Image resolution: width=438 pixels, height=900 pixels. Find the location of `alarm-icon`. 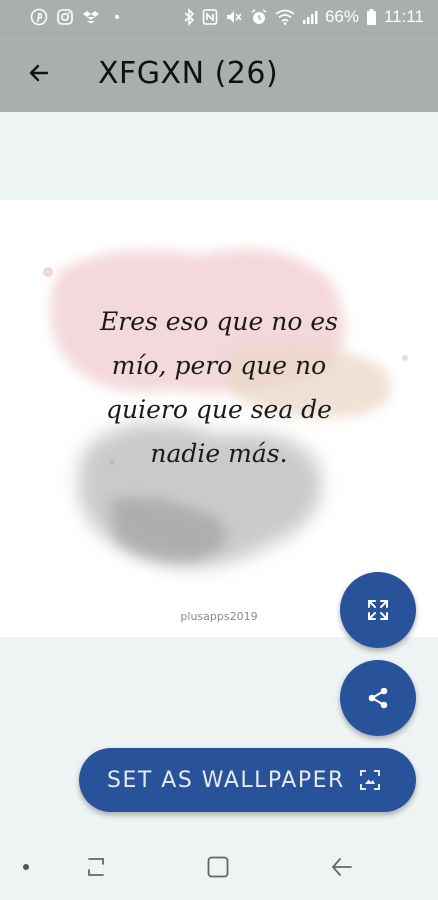

alarm-icon is located at coordinates (259, 17).